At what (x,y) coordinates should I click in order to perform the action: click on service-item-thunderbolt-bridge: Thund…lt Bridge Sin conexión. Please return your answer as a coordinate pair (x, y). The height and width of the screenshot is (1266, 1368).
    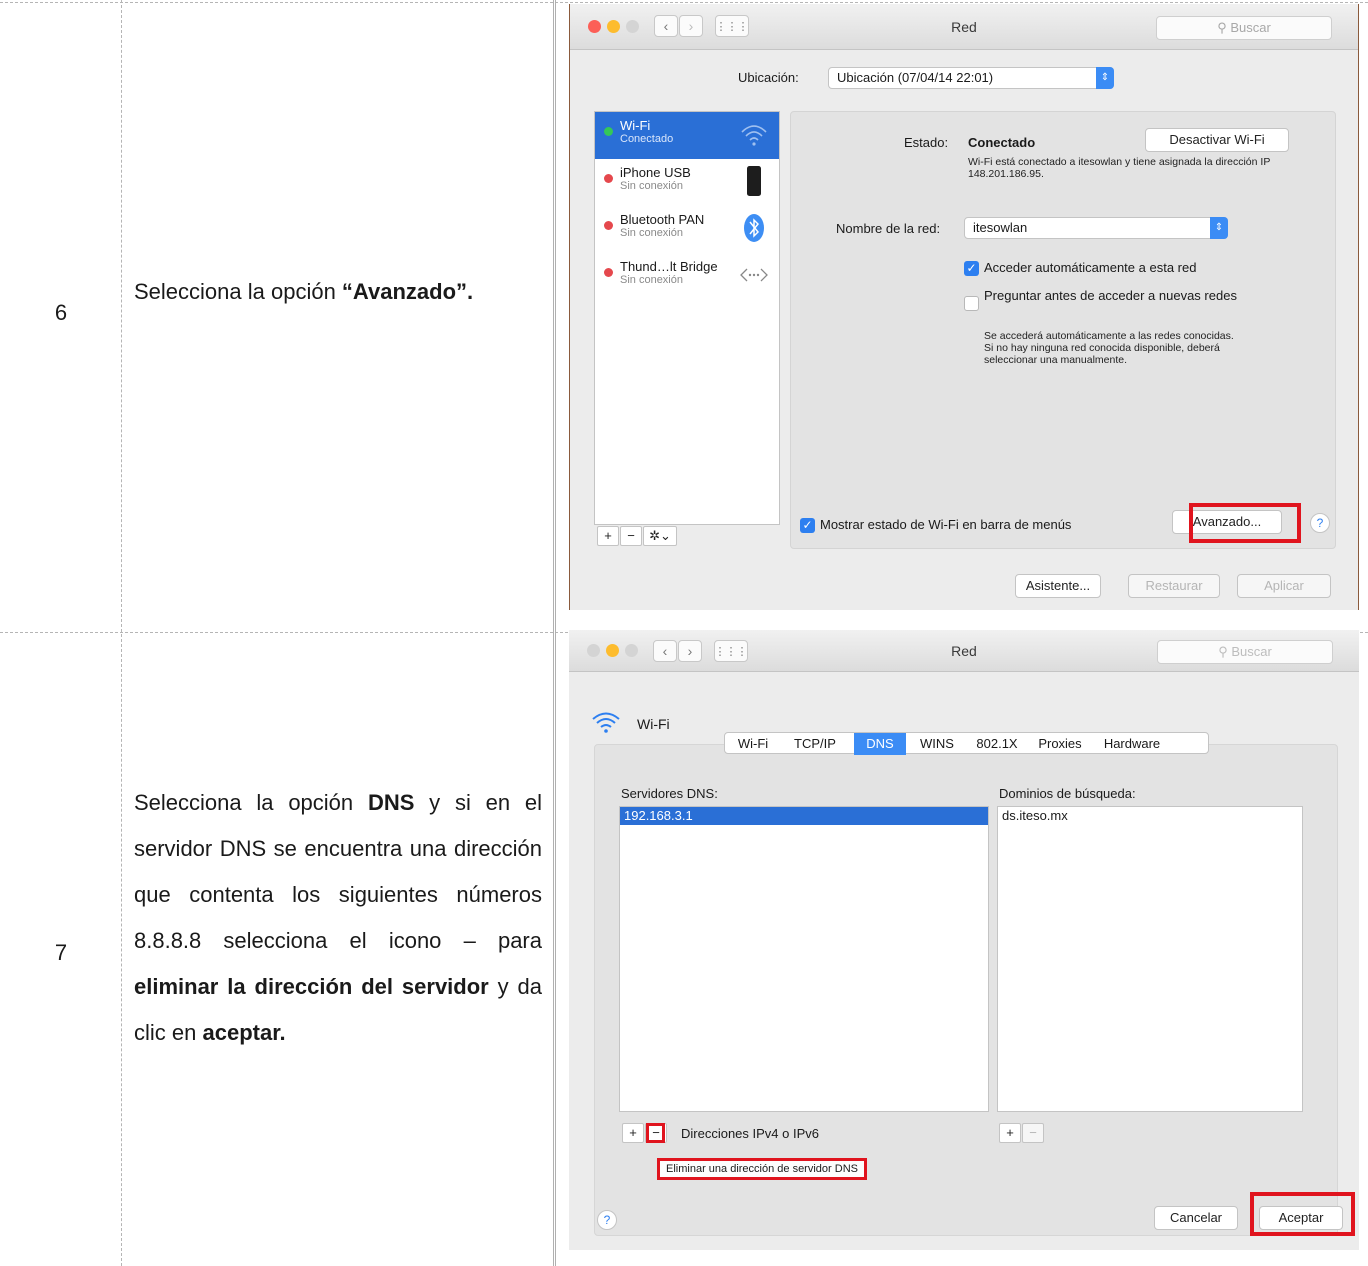
    Looking at the image, I should click on (687, 276).